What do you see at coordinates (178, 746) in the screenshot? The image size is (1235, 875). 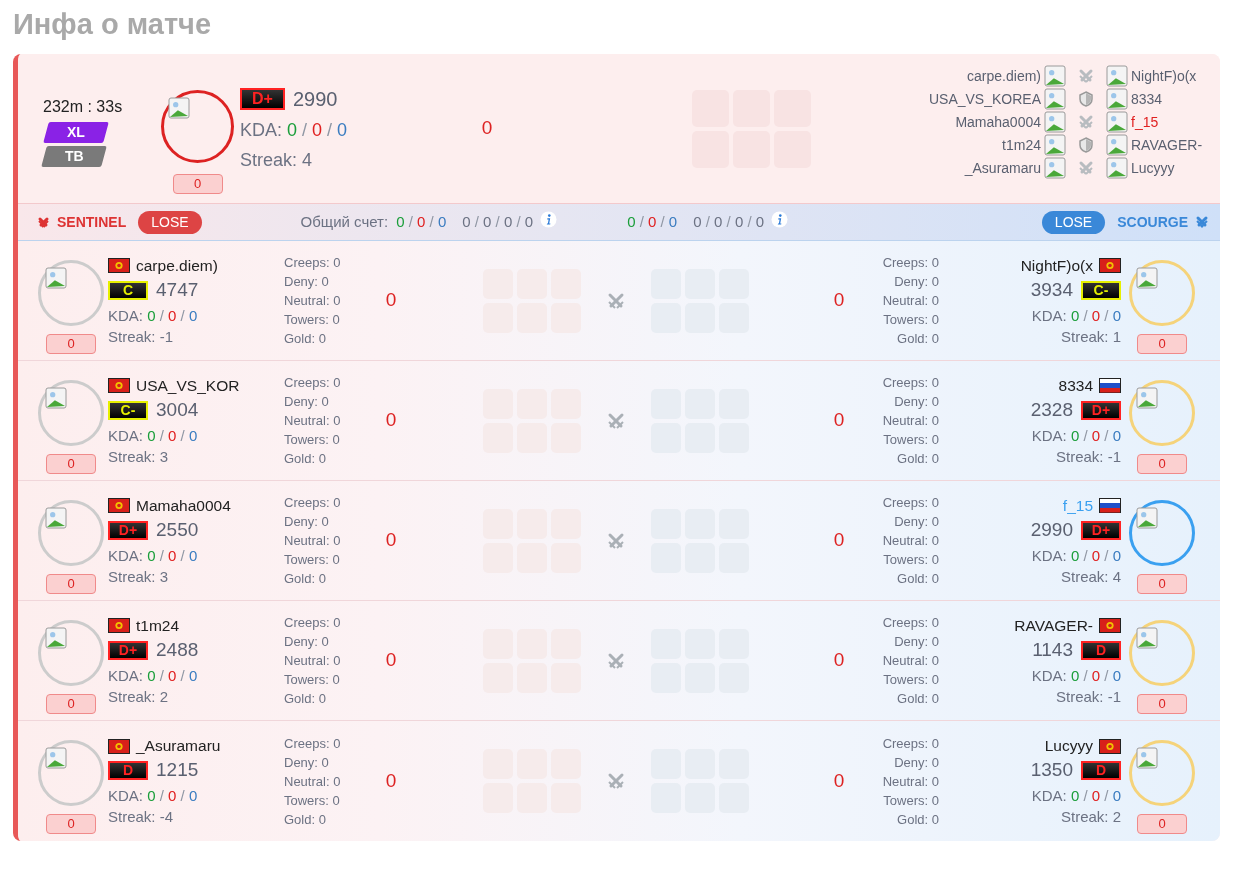 I see `player-name: _Asuramaru` at bounding box center [178, 746].